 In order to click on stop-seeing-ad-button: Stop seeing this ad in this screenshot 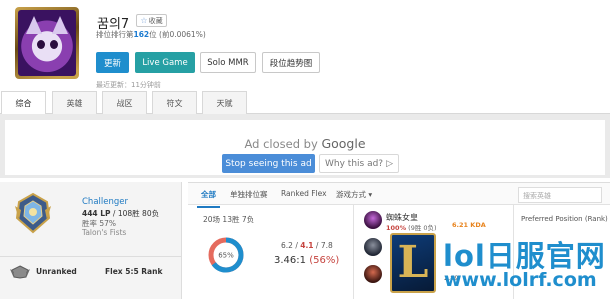, I will do `click(268, 163)`.